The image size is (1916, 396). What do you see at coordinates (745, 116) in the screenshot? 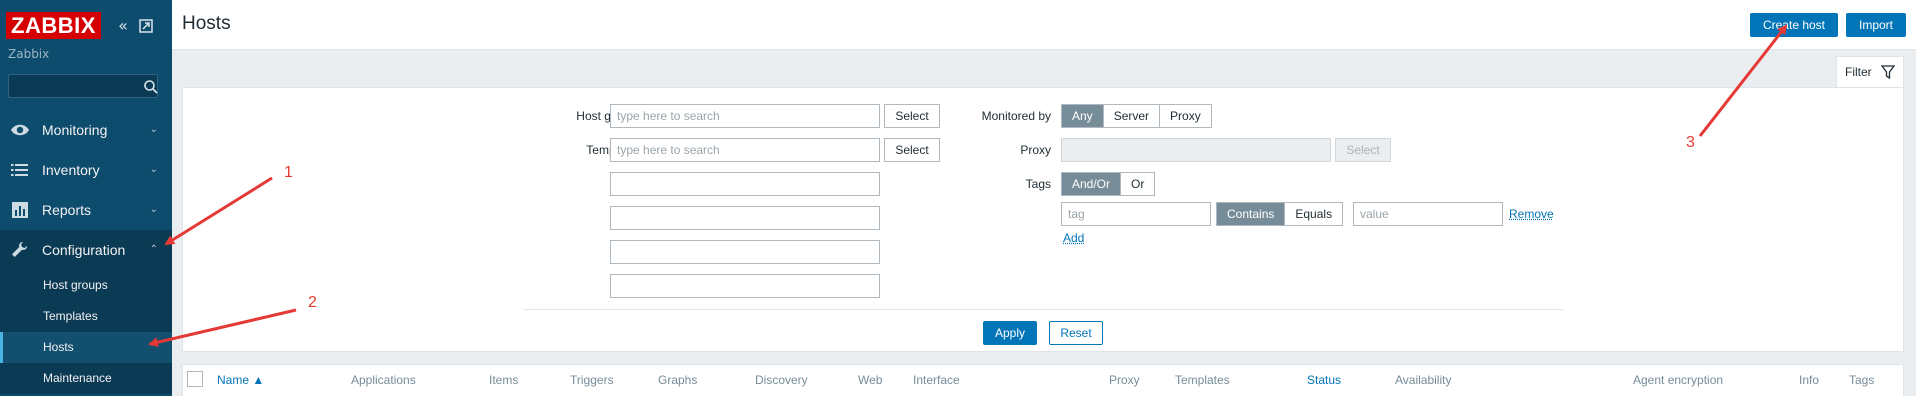
I see `host-groups-input: type here to search` at bounding box center [745, 116].